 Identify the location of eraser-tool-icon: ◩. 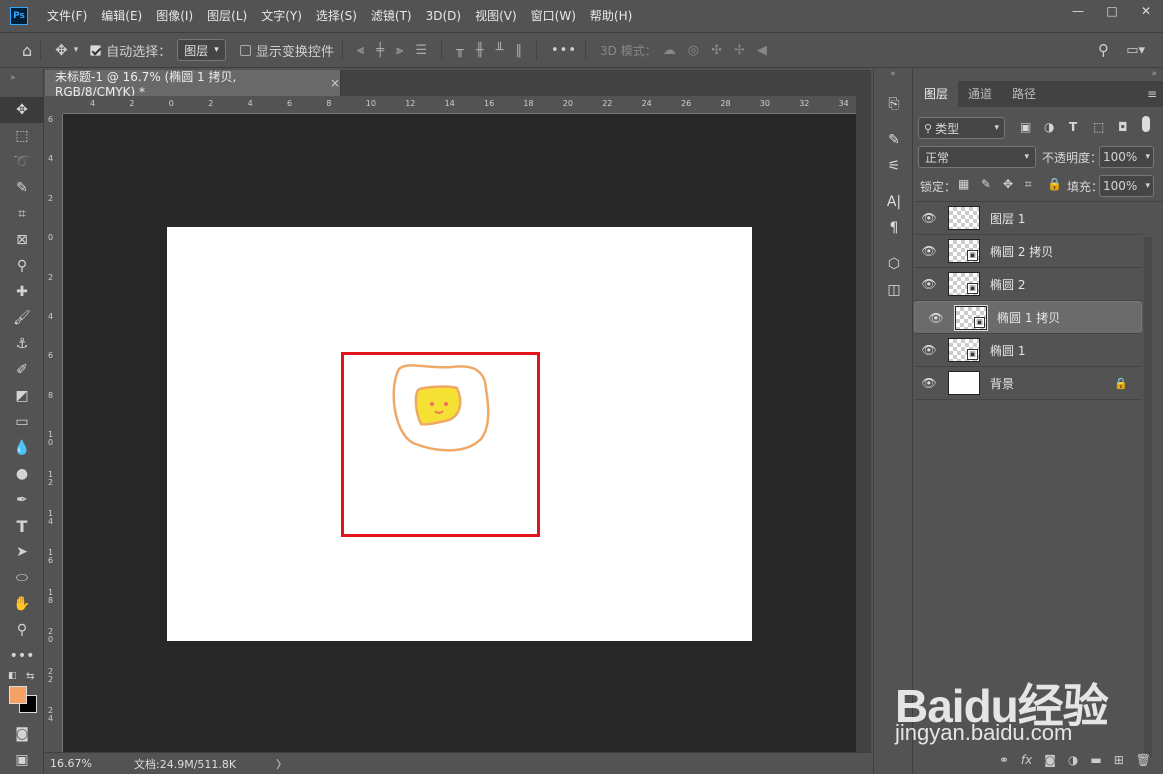
(22, 396).